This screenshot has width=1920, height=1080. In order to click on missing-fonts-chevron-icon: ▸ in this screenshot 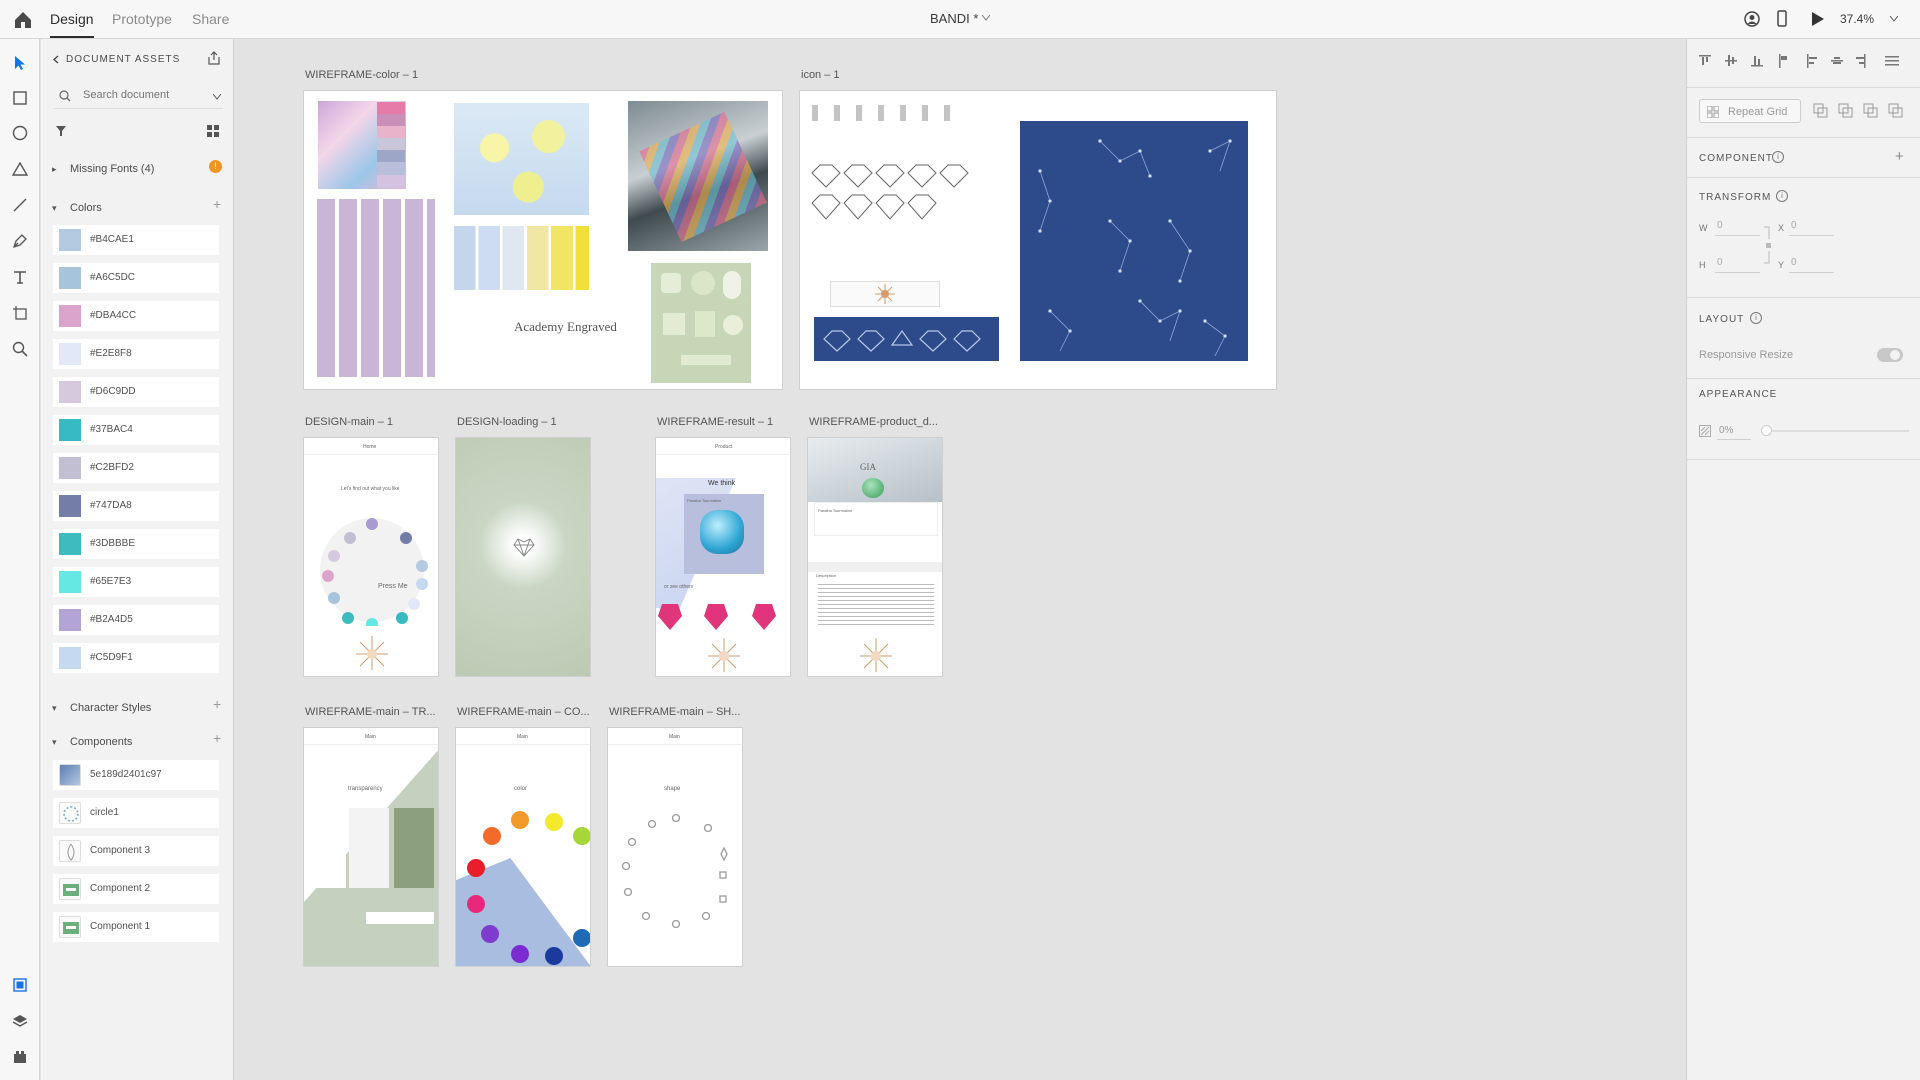, I will do `click(54, 169)`.